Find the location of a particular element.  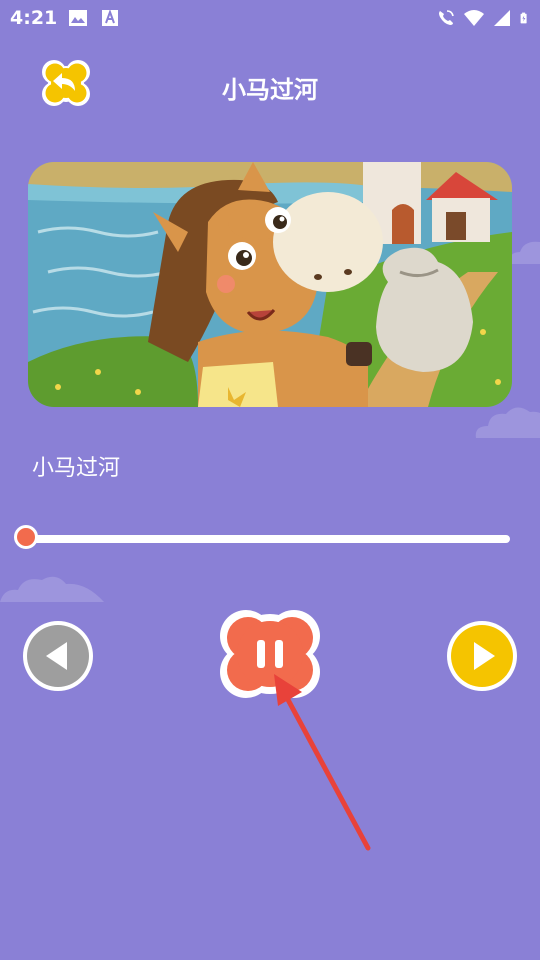

image-icon is located at coordinates (78, 18).